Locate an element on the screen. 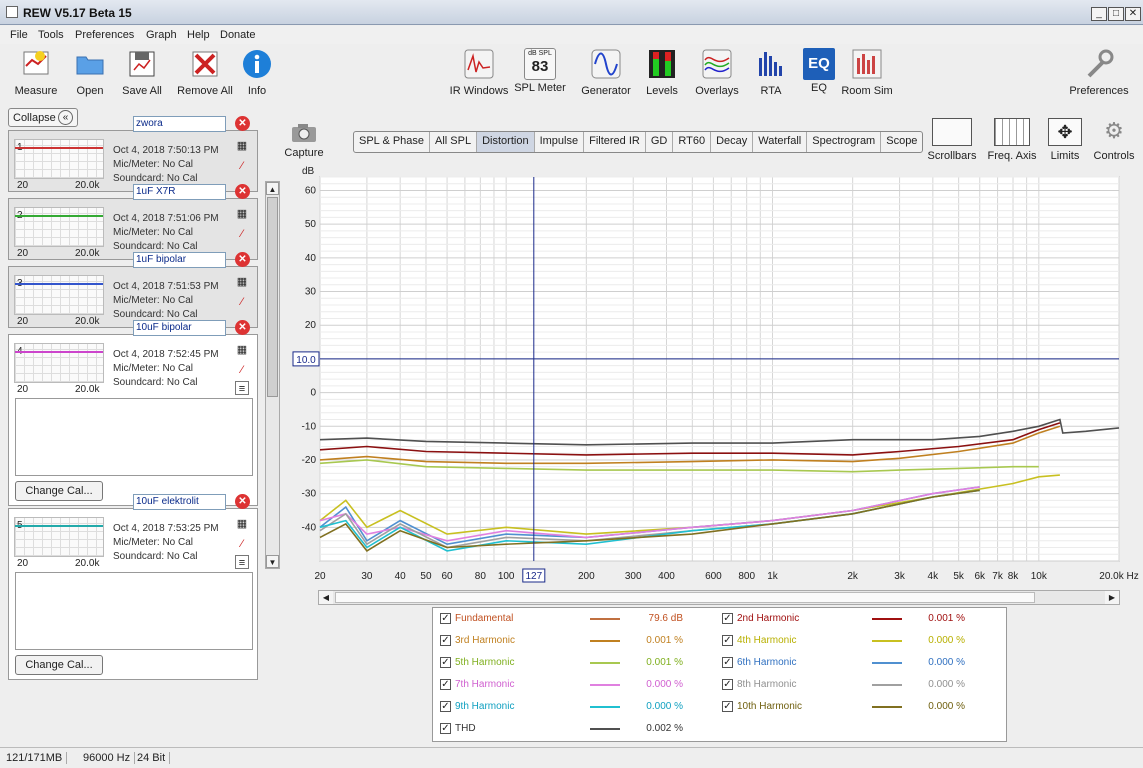  eq-icon: EQ is located at coordinates (819, 64).